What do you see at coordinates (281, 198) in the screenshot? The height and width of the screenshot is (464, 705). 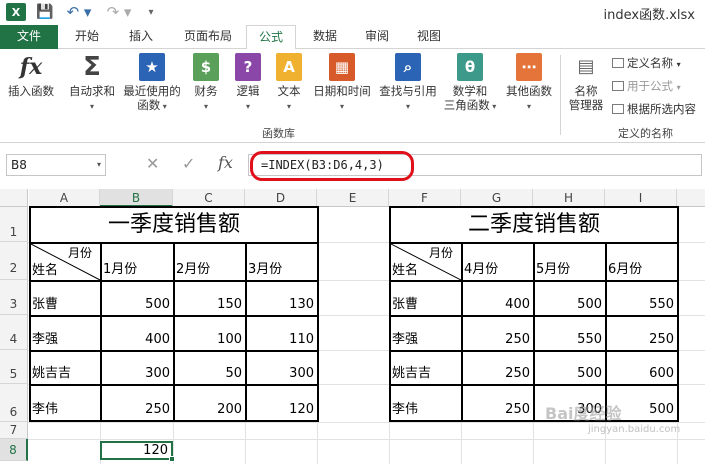 I see `column-header-d: D` at bounding box center [281, 198].